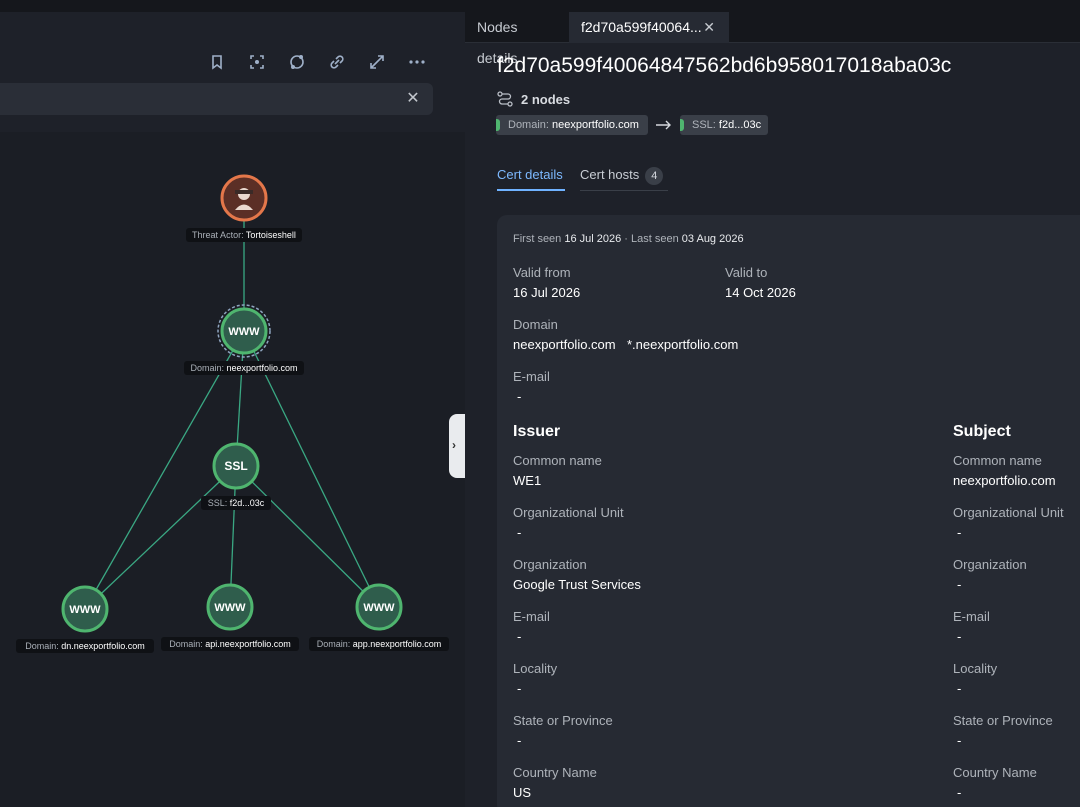  What do you see at coordinates (593, 239) in the screenshot?
I see `first-seen-value: 16 Jul 2026` at bounding box center [593, 239].